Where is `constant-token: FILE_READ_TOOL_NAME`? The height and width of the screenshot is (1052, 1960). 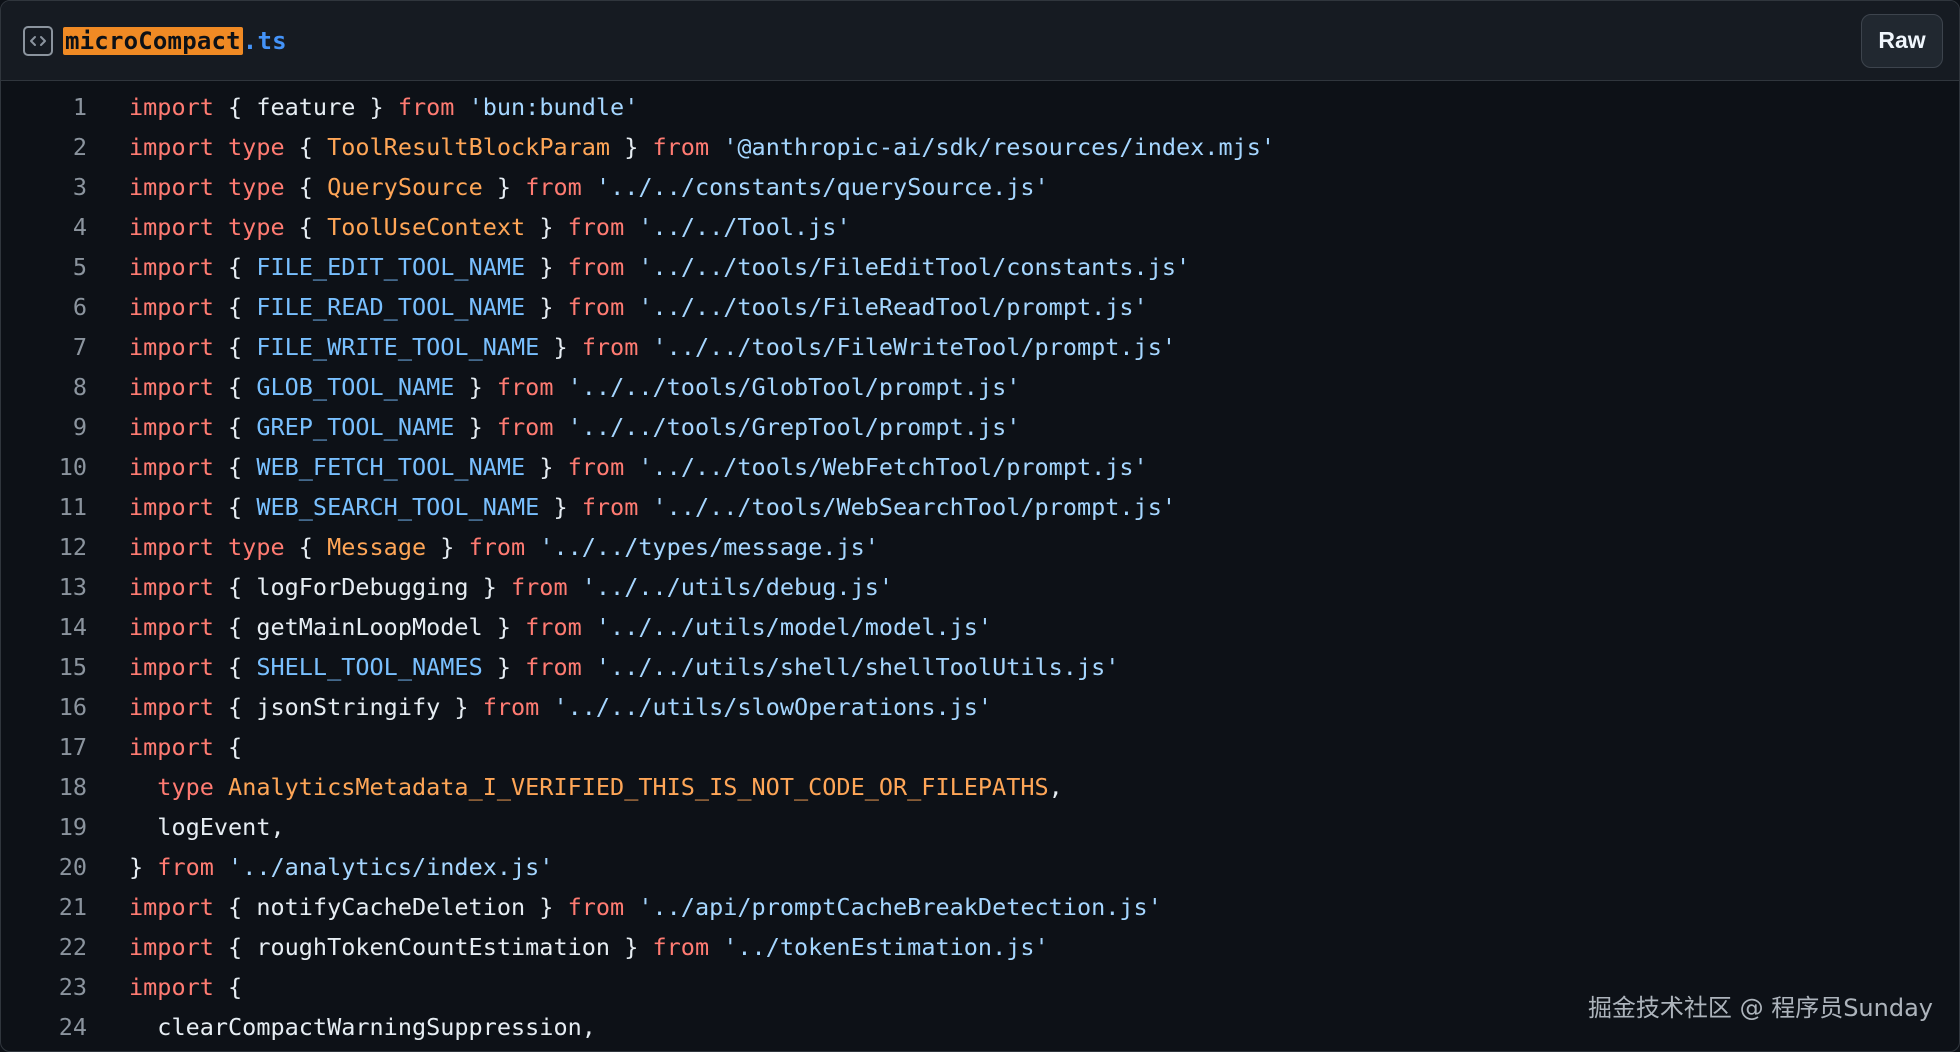 constant-token: FILE_READ_TOOL_NAME is located at coordinates (391, 307).